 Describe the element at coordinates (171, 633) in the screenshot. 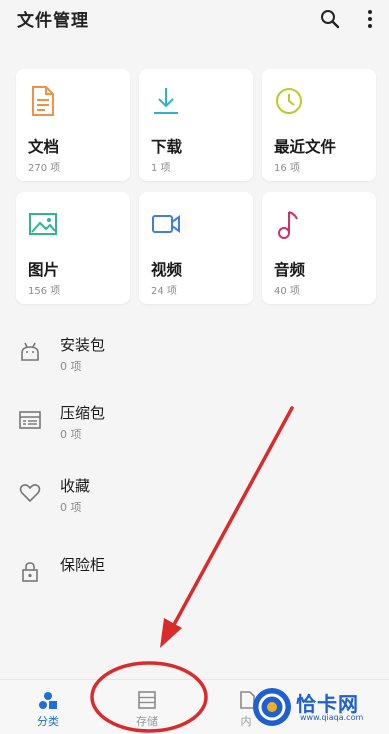

I see `annotation-arrowhead` at that location.